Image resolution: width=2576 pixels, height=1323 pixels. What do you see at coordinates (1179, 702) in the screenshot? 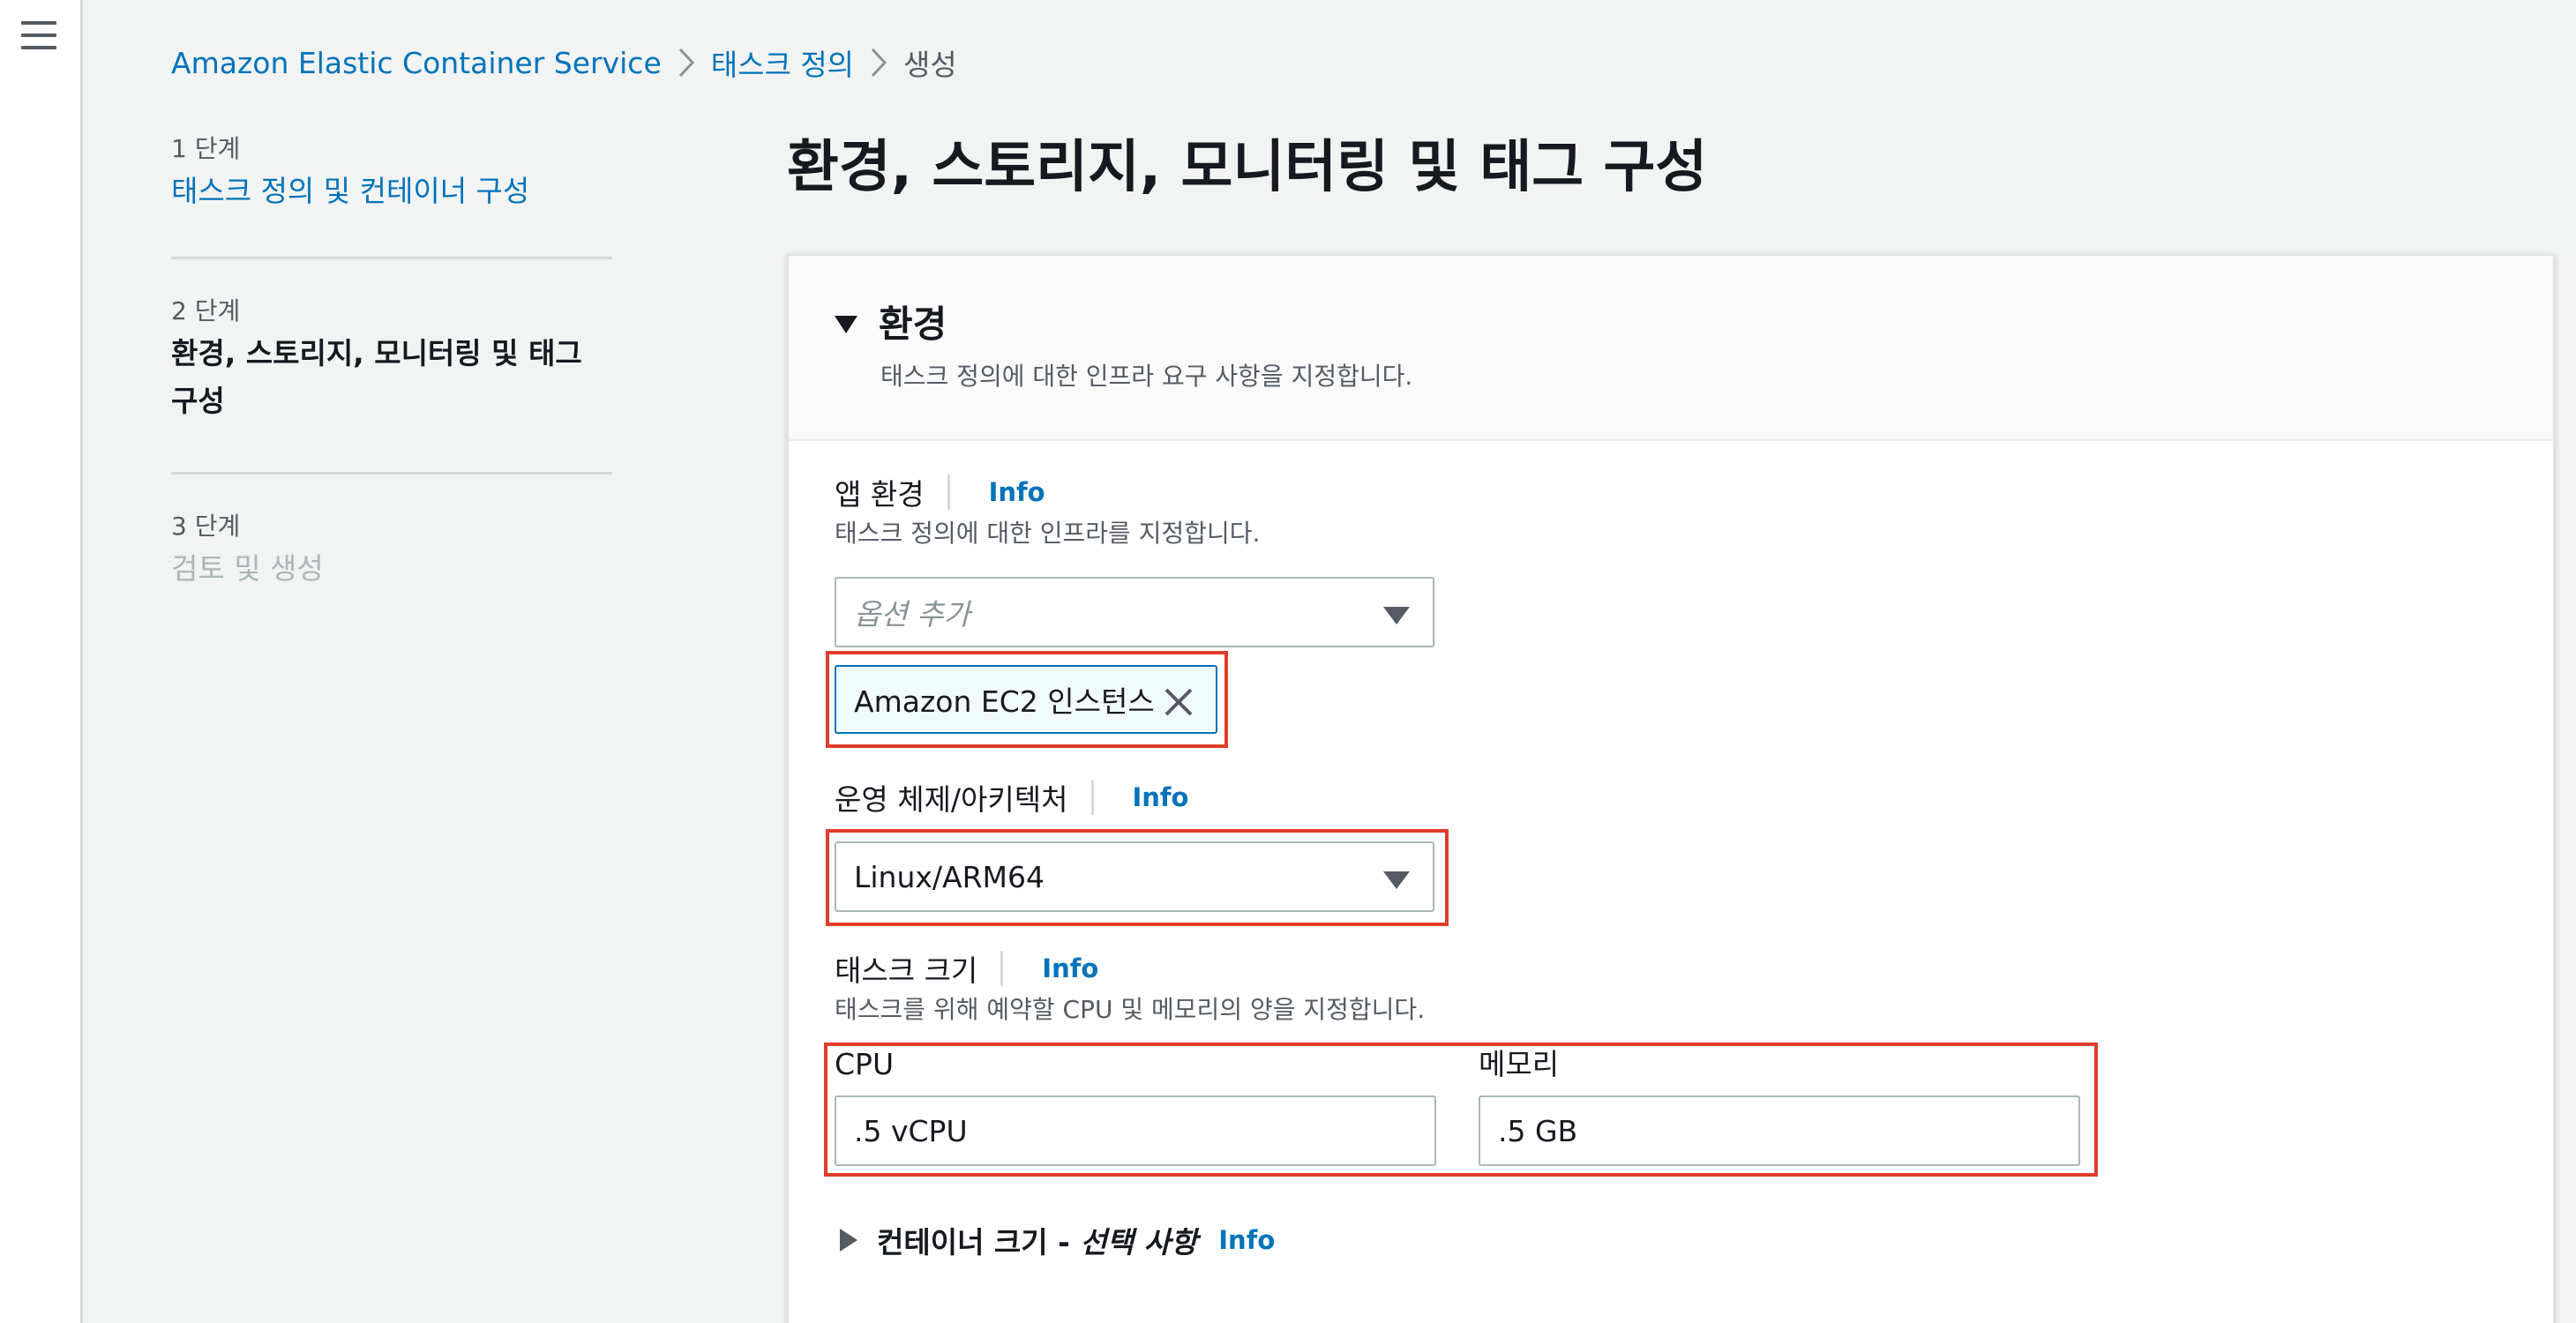
I see `close-icon` at bounding box center [1179, 702].